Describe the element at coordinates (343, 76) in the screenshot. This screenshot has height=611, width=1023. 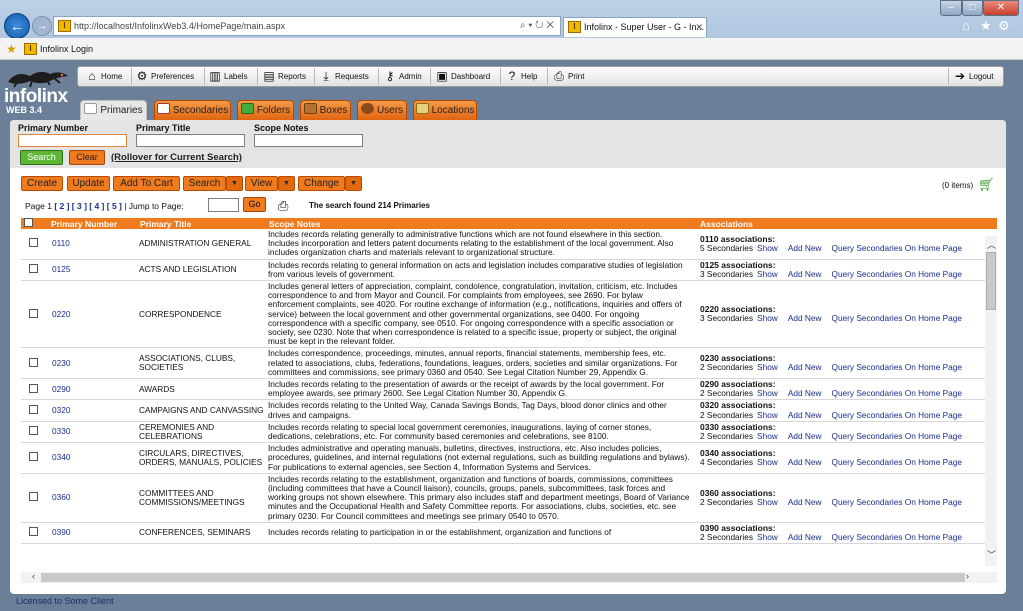
I see `requests-button: ⤓ Requests` at that location.